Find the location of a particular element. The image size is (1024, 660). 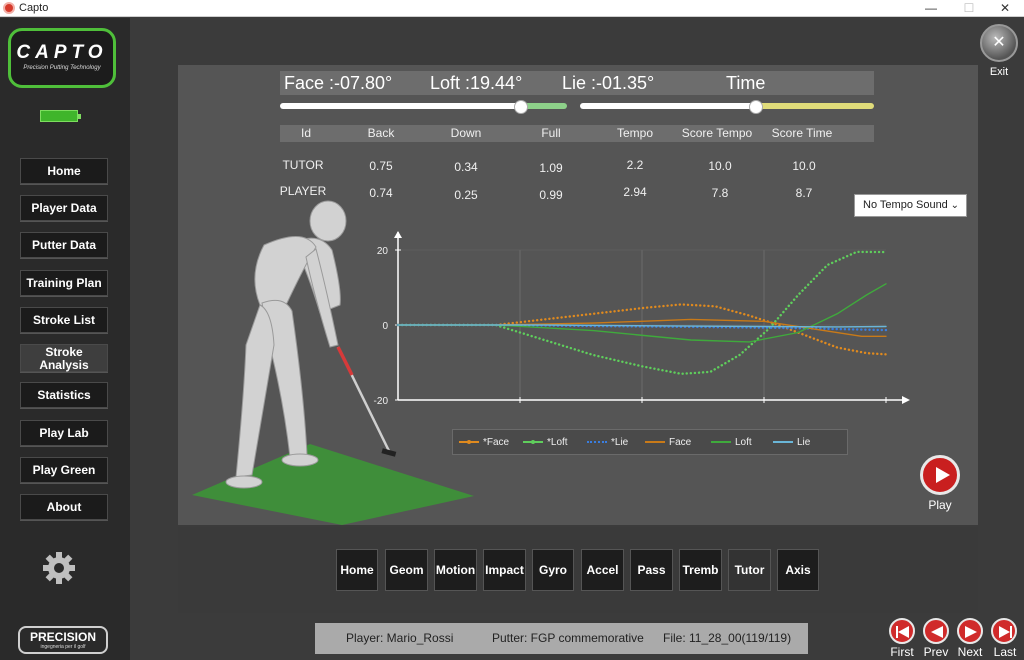

next-button is located at coordinates (970, 631).